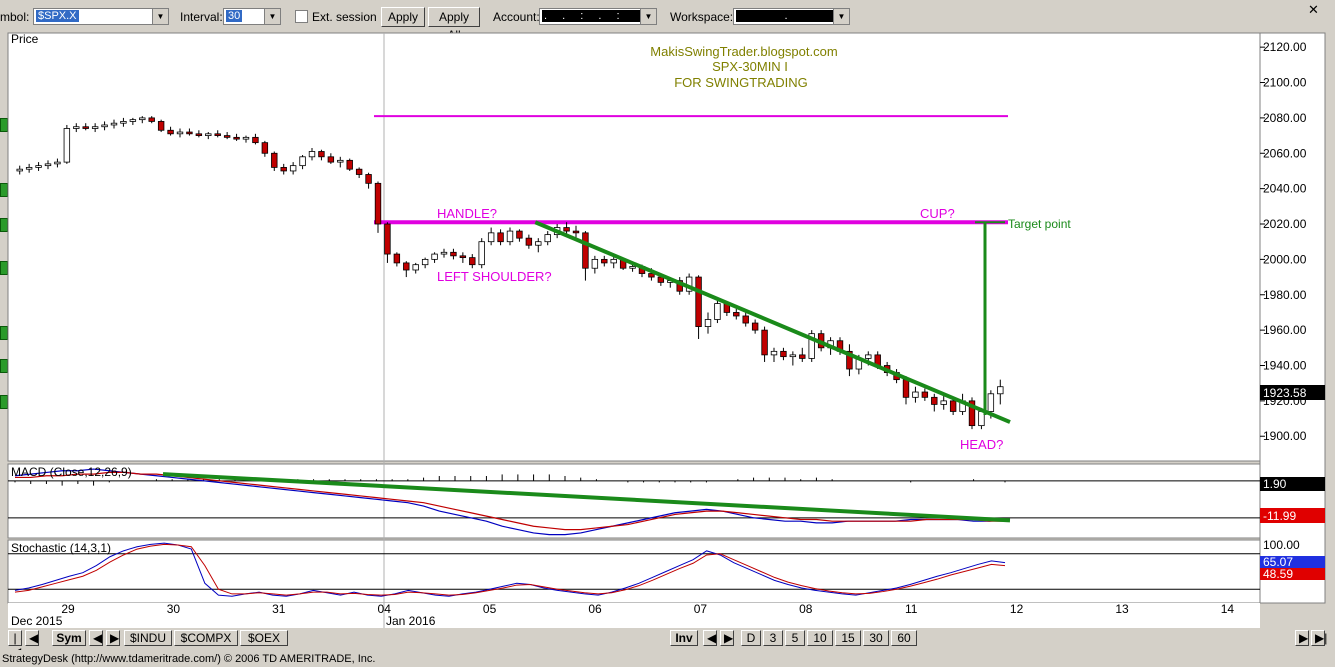 This screenshot has height=667, width=1335. Describe the element at coordinates (1228, 609) in the screenshot. I see `time-tick-label: 14` at that location.